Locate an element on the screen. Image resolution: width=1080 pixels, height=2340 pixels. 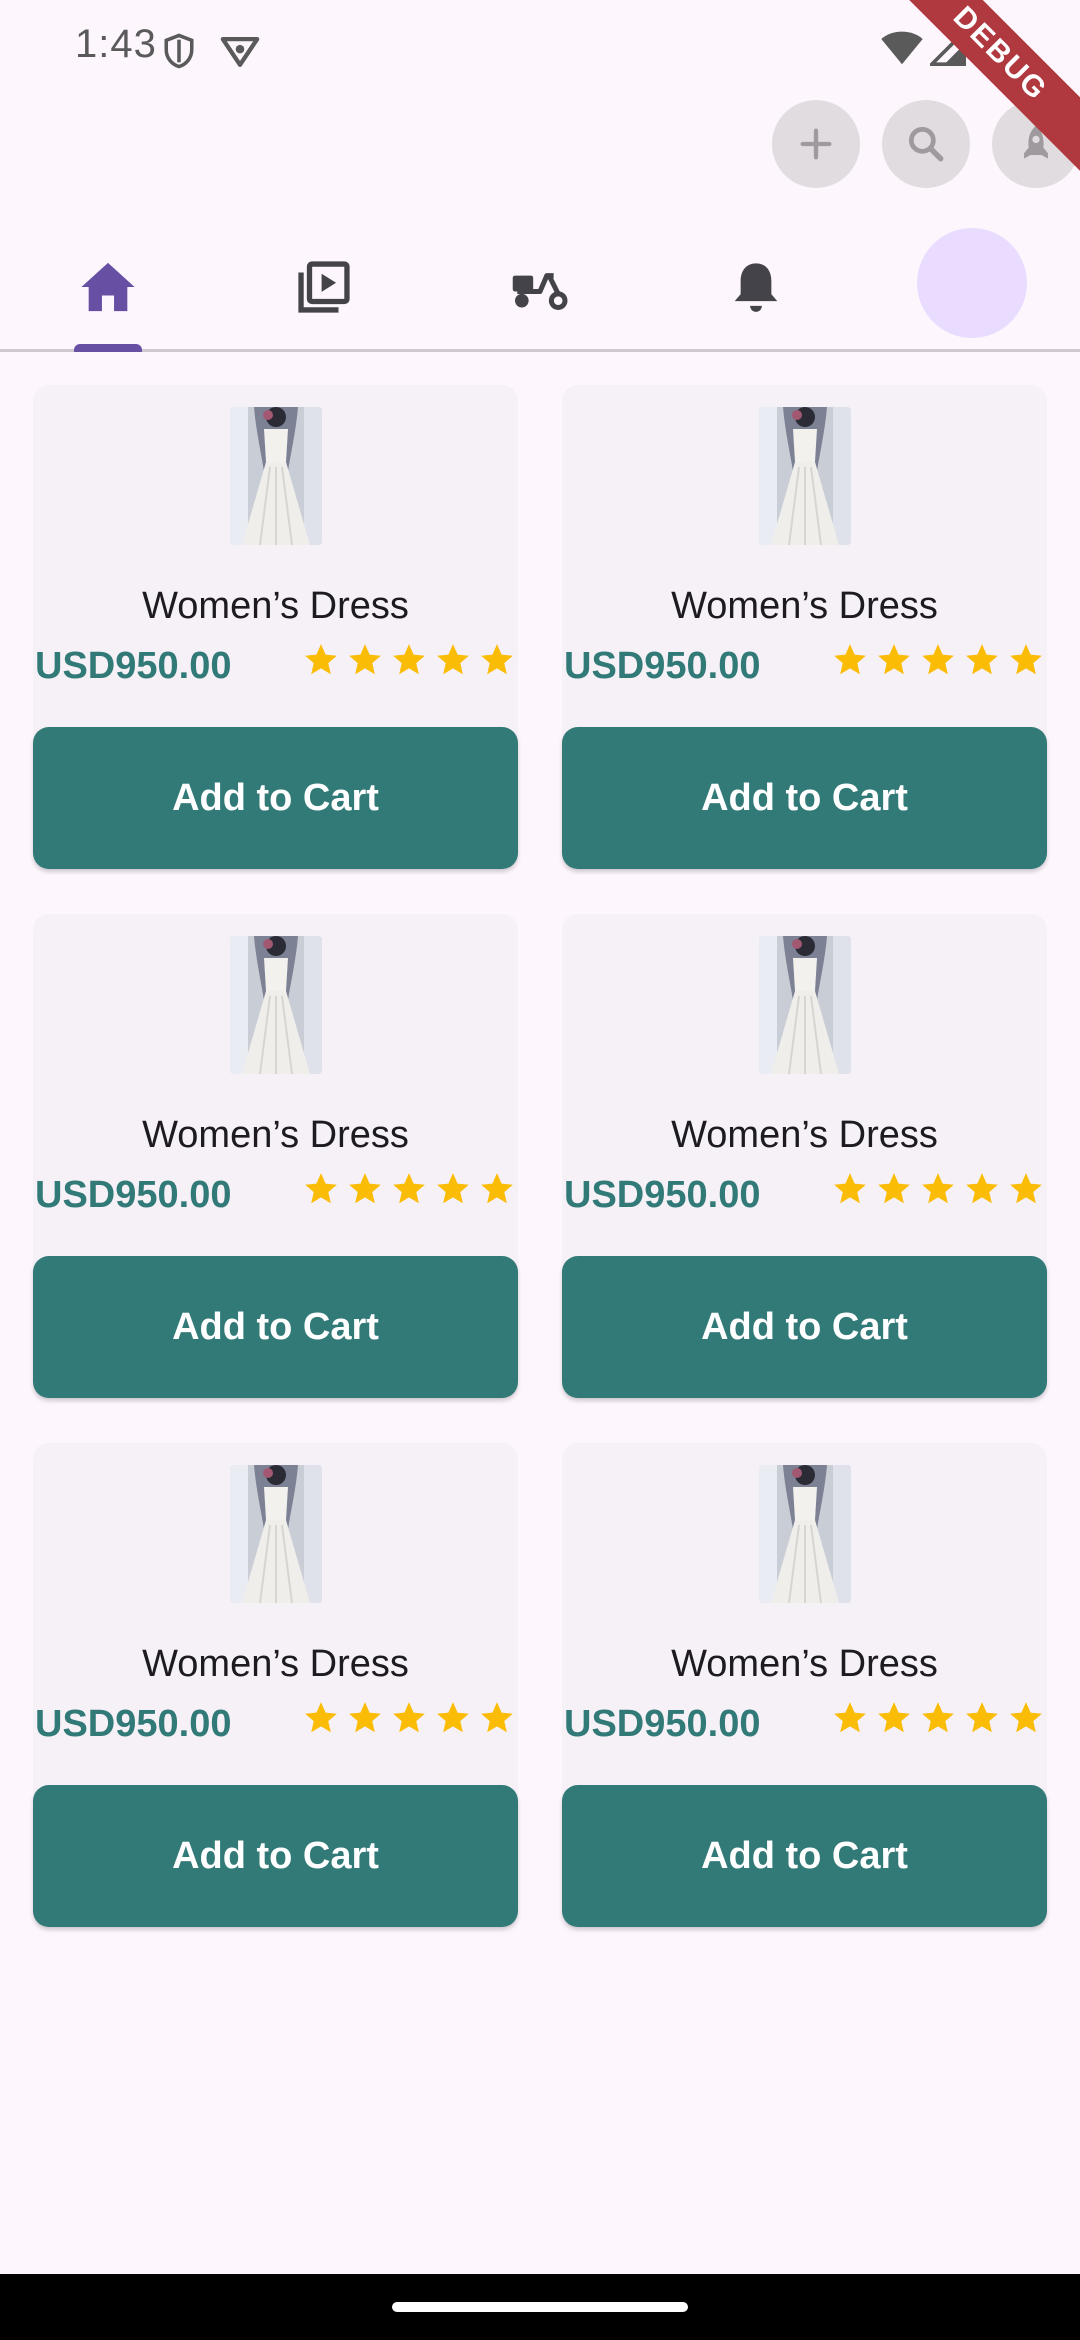
tab-home is located at coordinates (108, 287).